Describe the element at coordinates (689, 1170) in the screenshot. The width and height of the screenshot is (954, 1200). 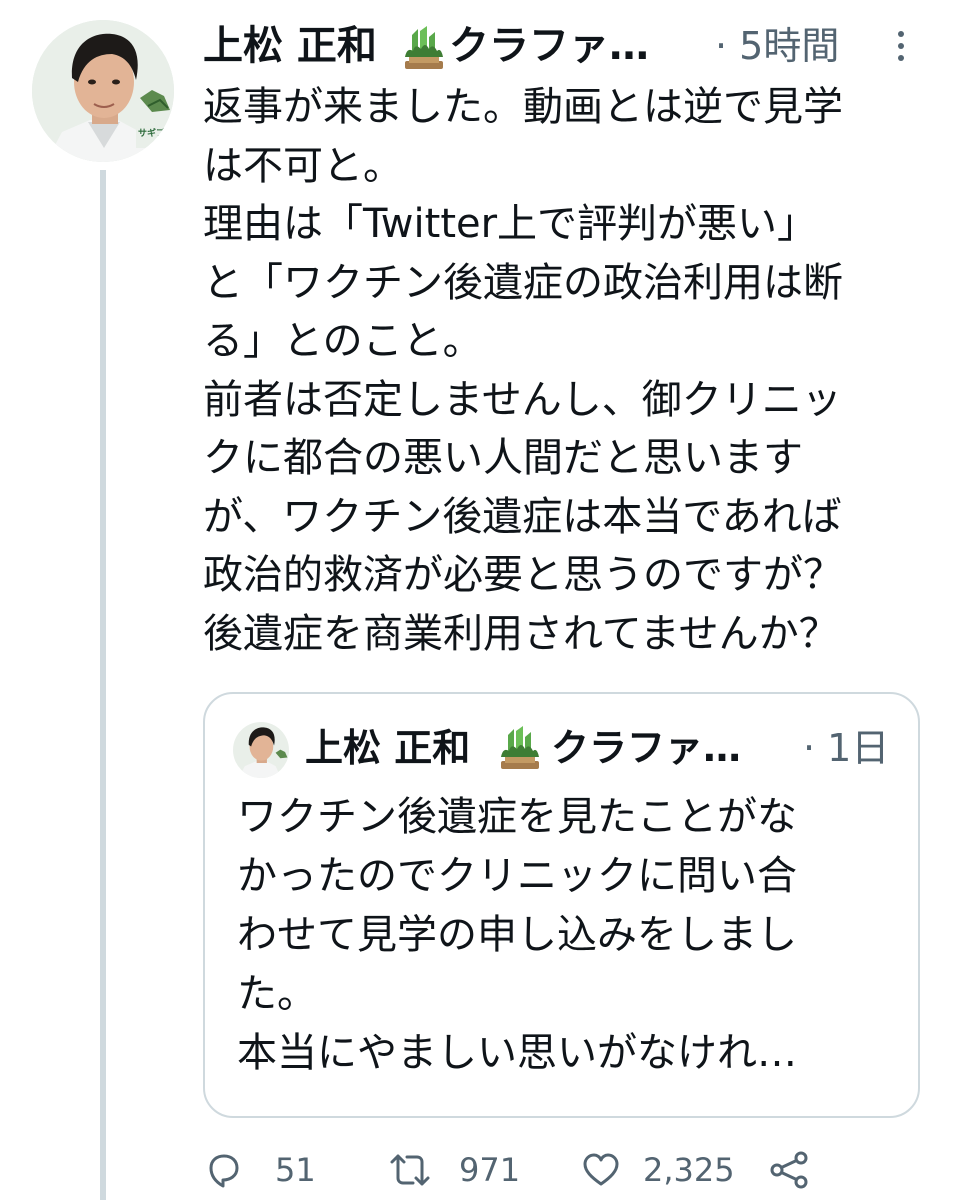
I see `like-count: 2,325` at that location.